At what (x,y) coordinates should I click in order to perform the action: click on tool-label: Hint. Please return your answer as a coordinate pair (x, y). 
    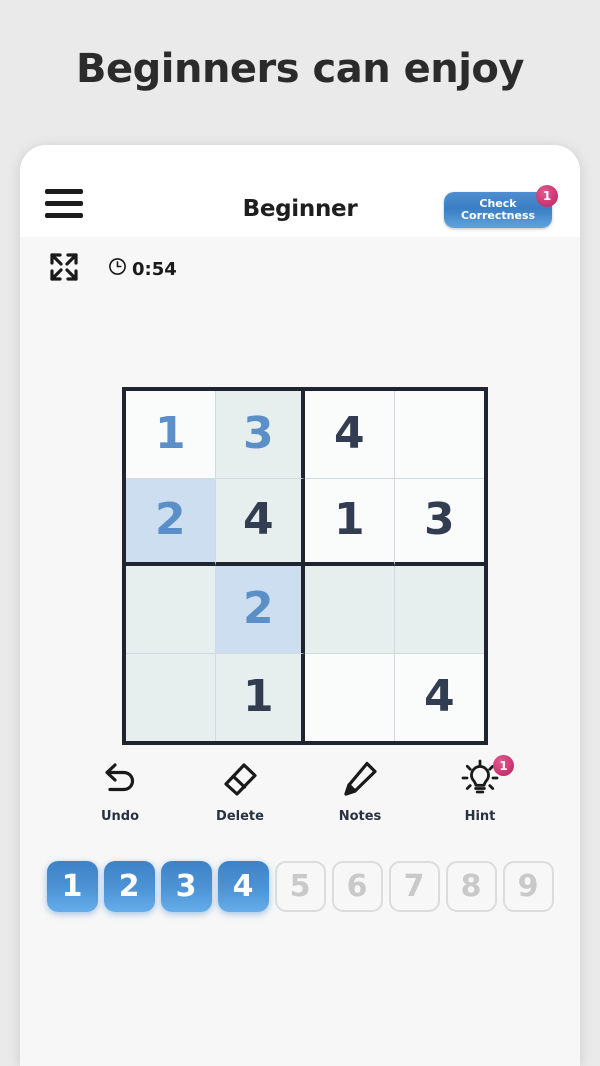
    Looking at the image, I should click on (480, 816).